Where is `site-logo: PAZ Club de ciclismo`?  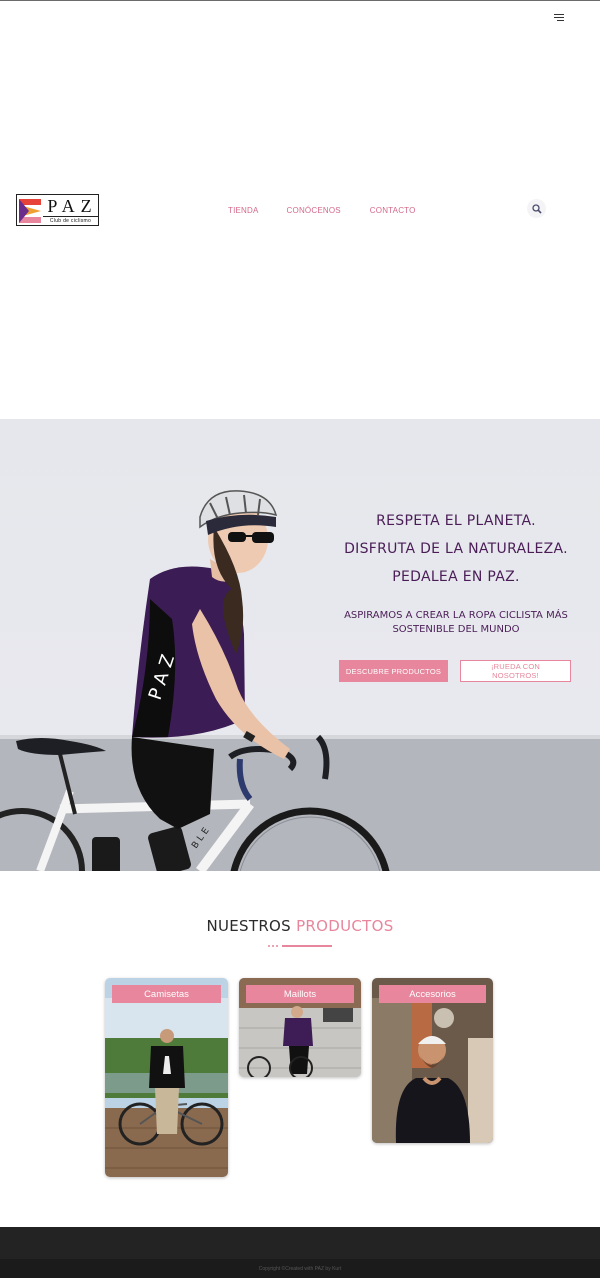
site-logo: PAZ Club de ciclismo is located at coordinates (57, 210).